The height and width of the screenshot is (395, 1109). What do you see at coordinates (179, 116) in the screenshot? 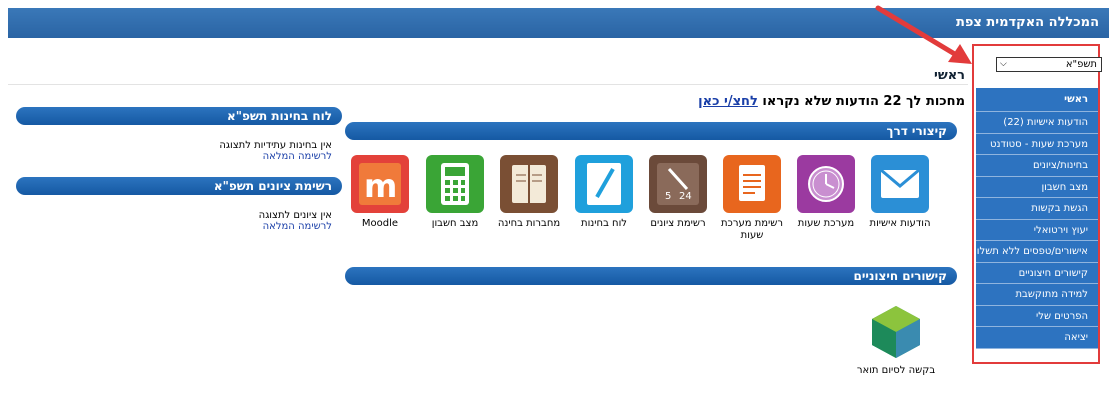
I see `exams-panel-header: לוח בחינות תשפ"א` at bounding box center [179, 116].